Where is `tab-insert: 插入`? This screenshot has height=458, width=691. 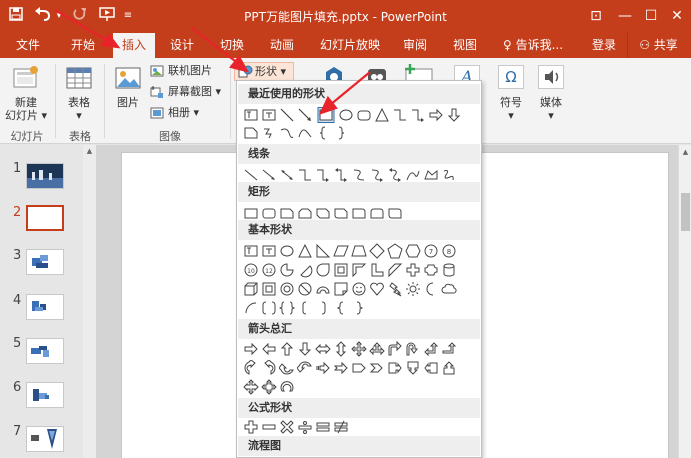
tab-insert: 插入 is located at coordinates (134, 45).